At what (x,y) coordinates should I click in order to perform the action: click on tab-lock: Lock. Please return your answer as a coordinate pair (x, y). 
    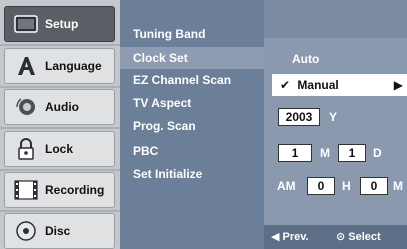
    Looking at the image, I should click on (59, 149).